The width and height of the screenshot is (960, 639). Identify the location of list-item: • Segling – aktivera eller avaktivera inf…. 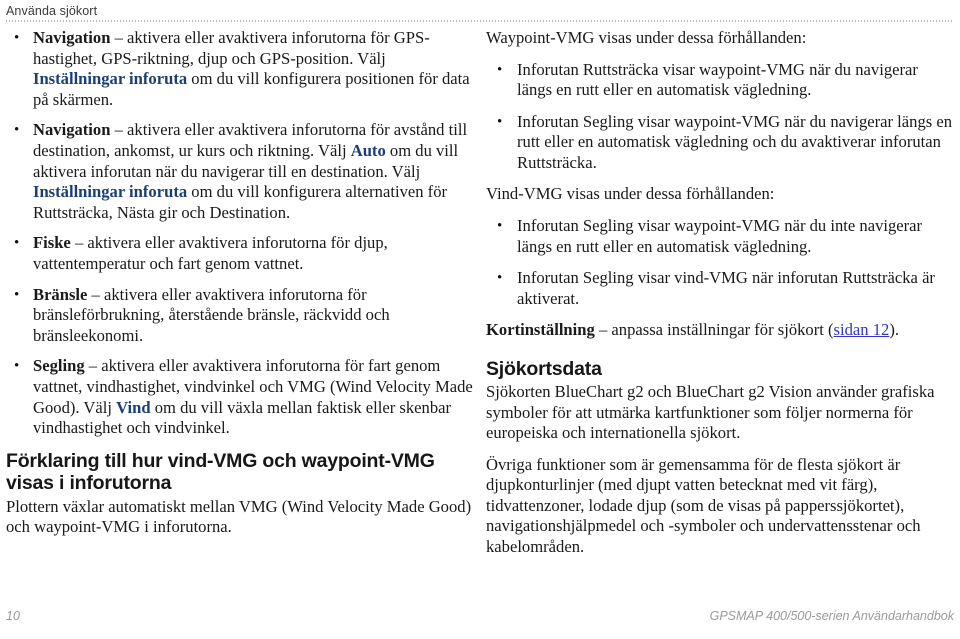
(241, 397).